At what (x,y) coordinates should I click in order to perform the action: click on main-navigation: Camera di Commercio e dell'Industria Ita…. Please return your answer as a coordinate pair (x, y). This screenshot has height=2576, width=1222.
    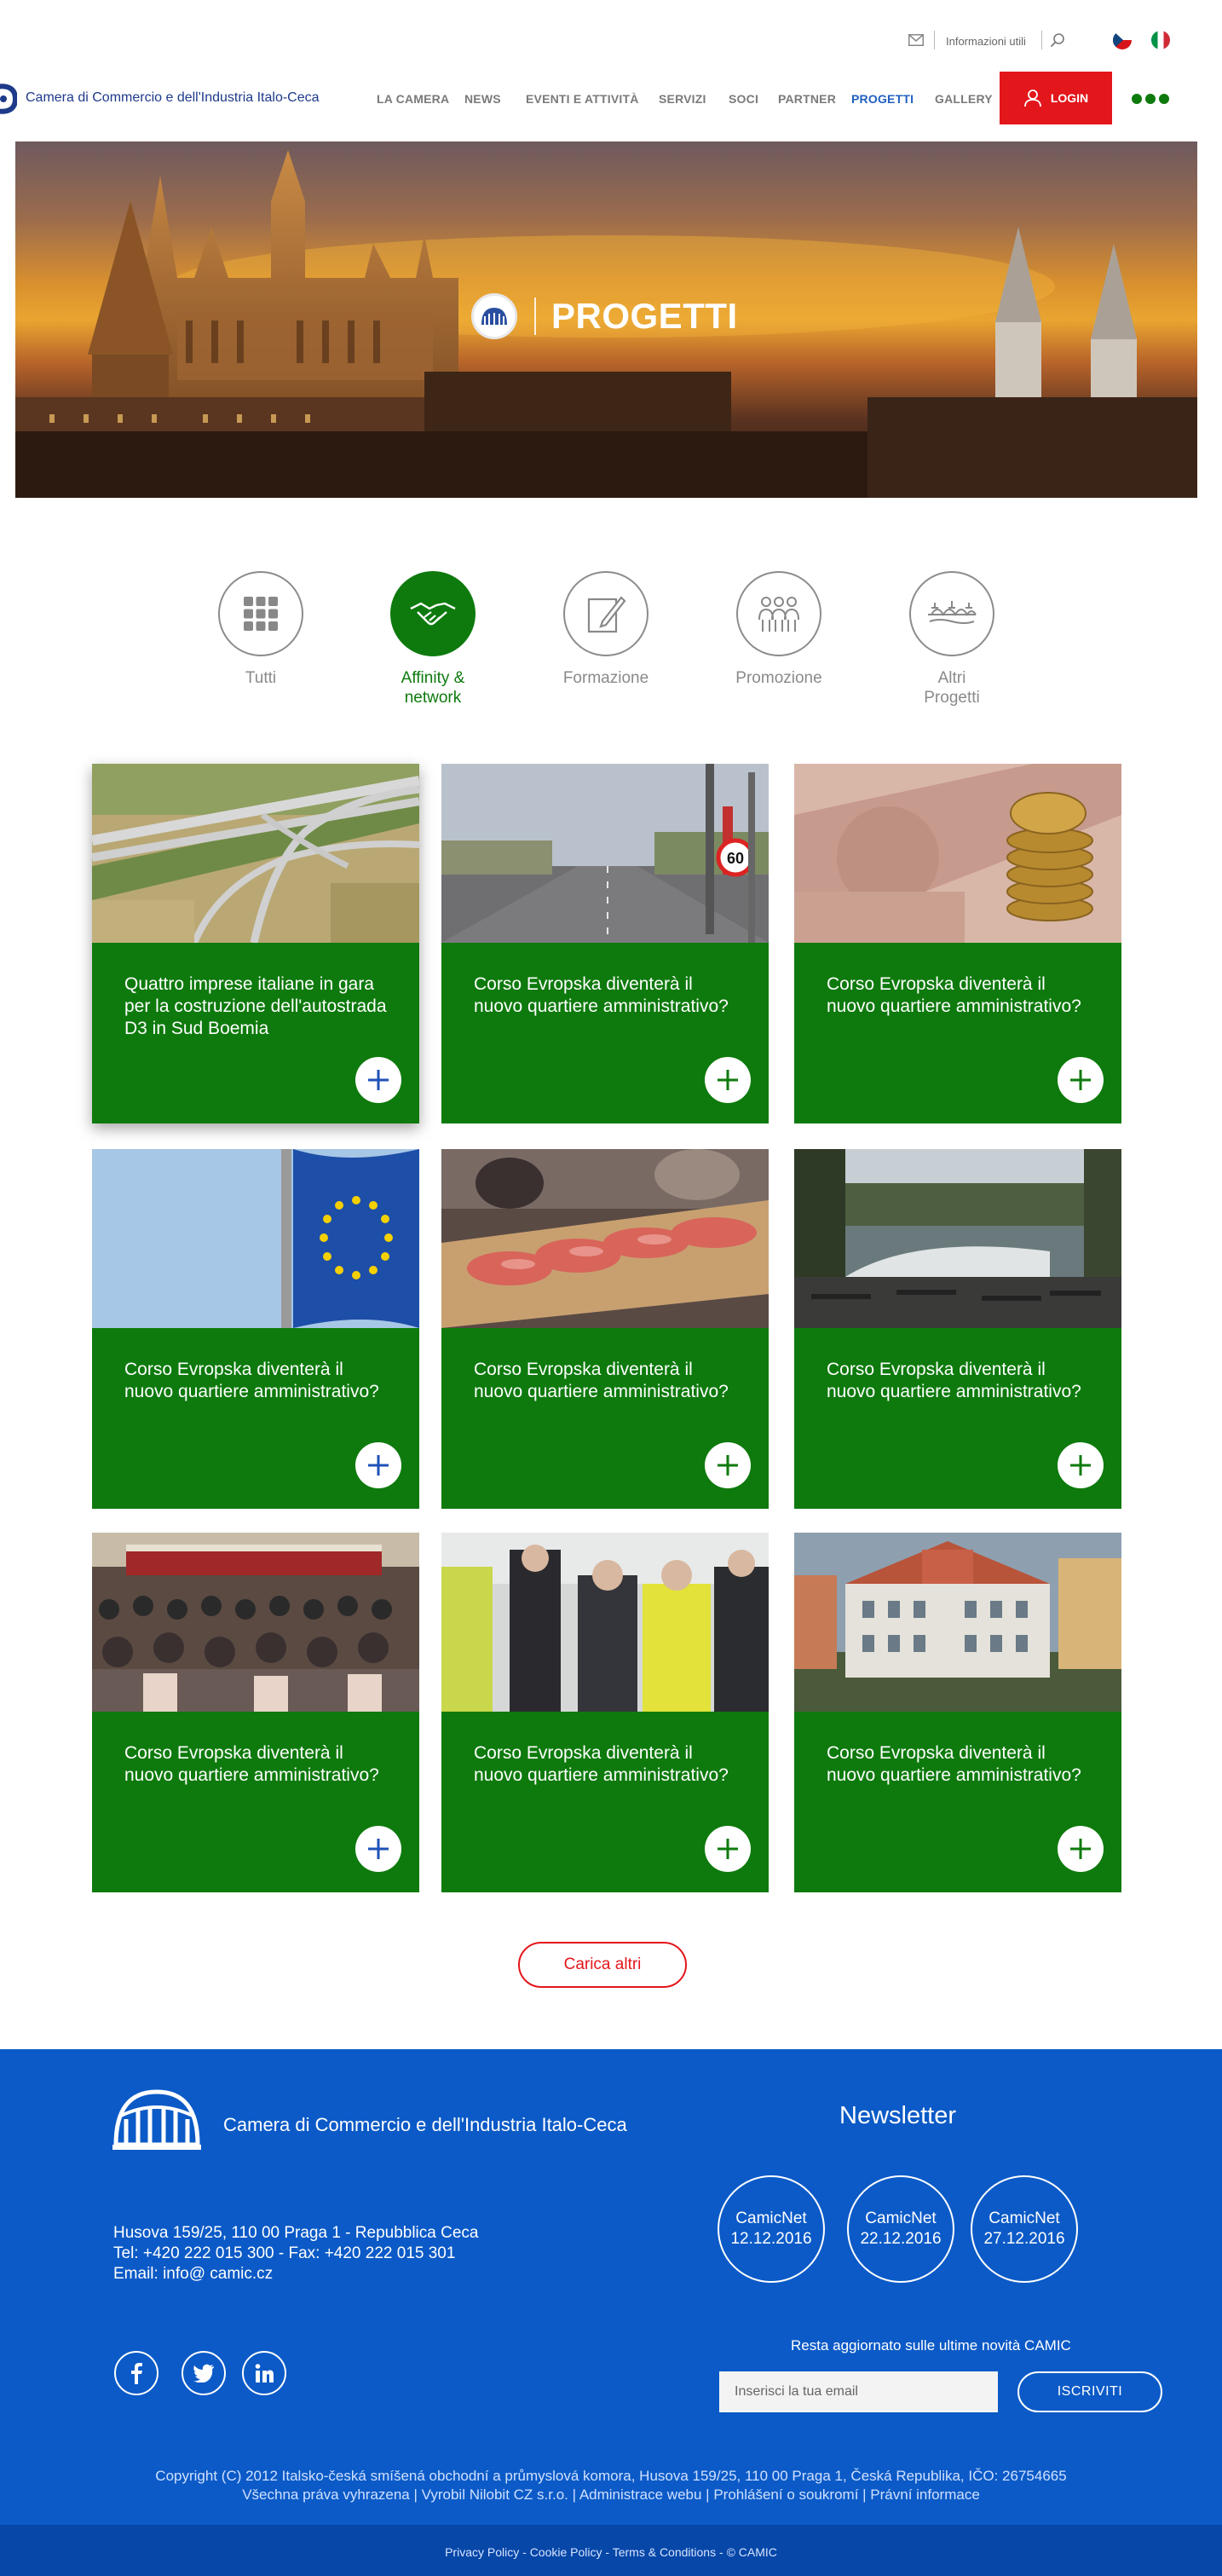
    Looking at the image, I should click on (611, 98).